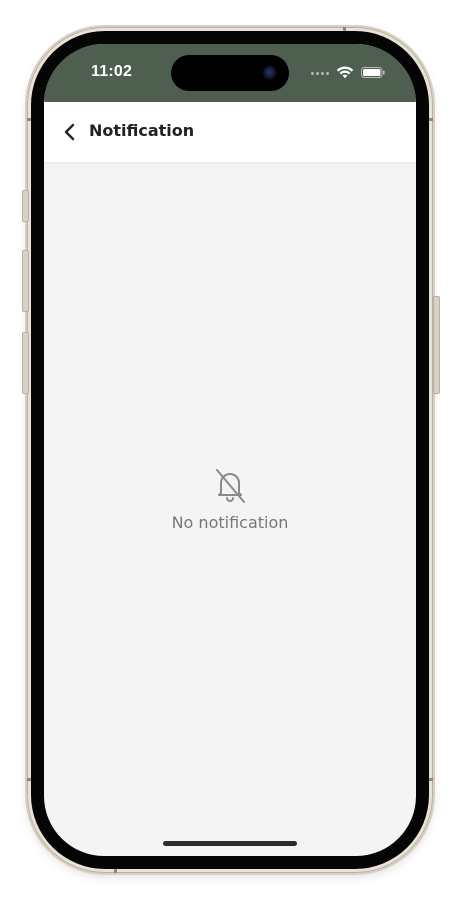 This screenshot has height=900, width=460. I want to click on page-title: Notification, so click(142, 130).